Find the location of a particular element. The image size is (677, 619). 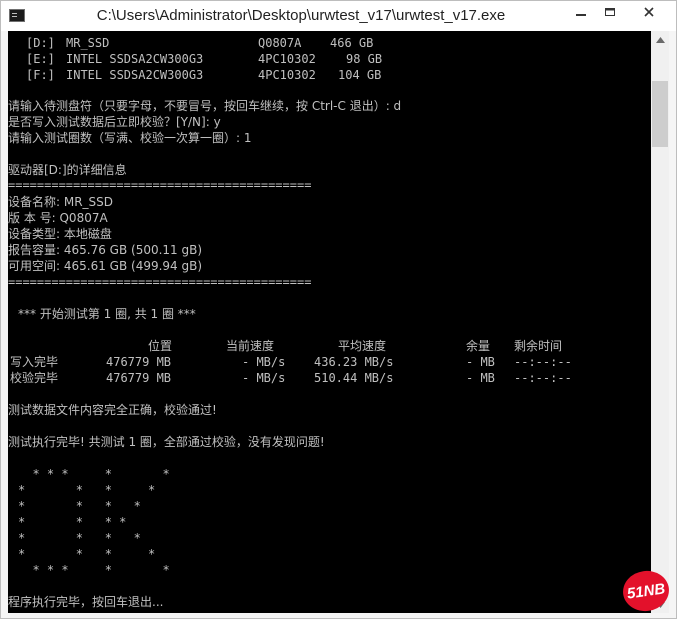

vertical-scrollbar is located at coordinates (660, 322).